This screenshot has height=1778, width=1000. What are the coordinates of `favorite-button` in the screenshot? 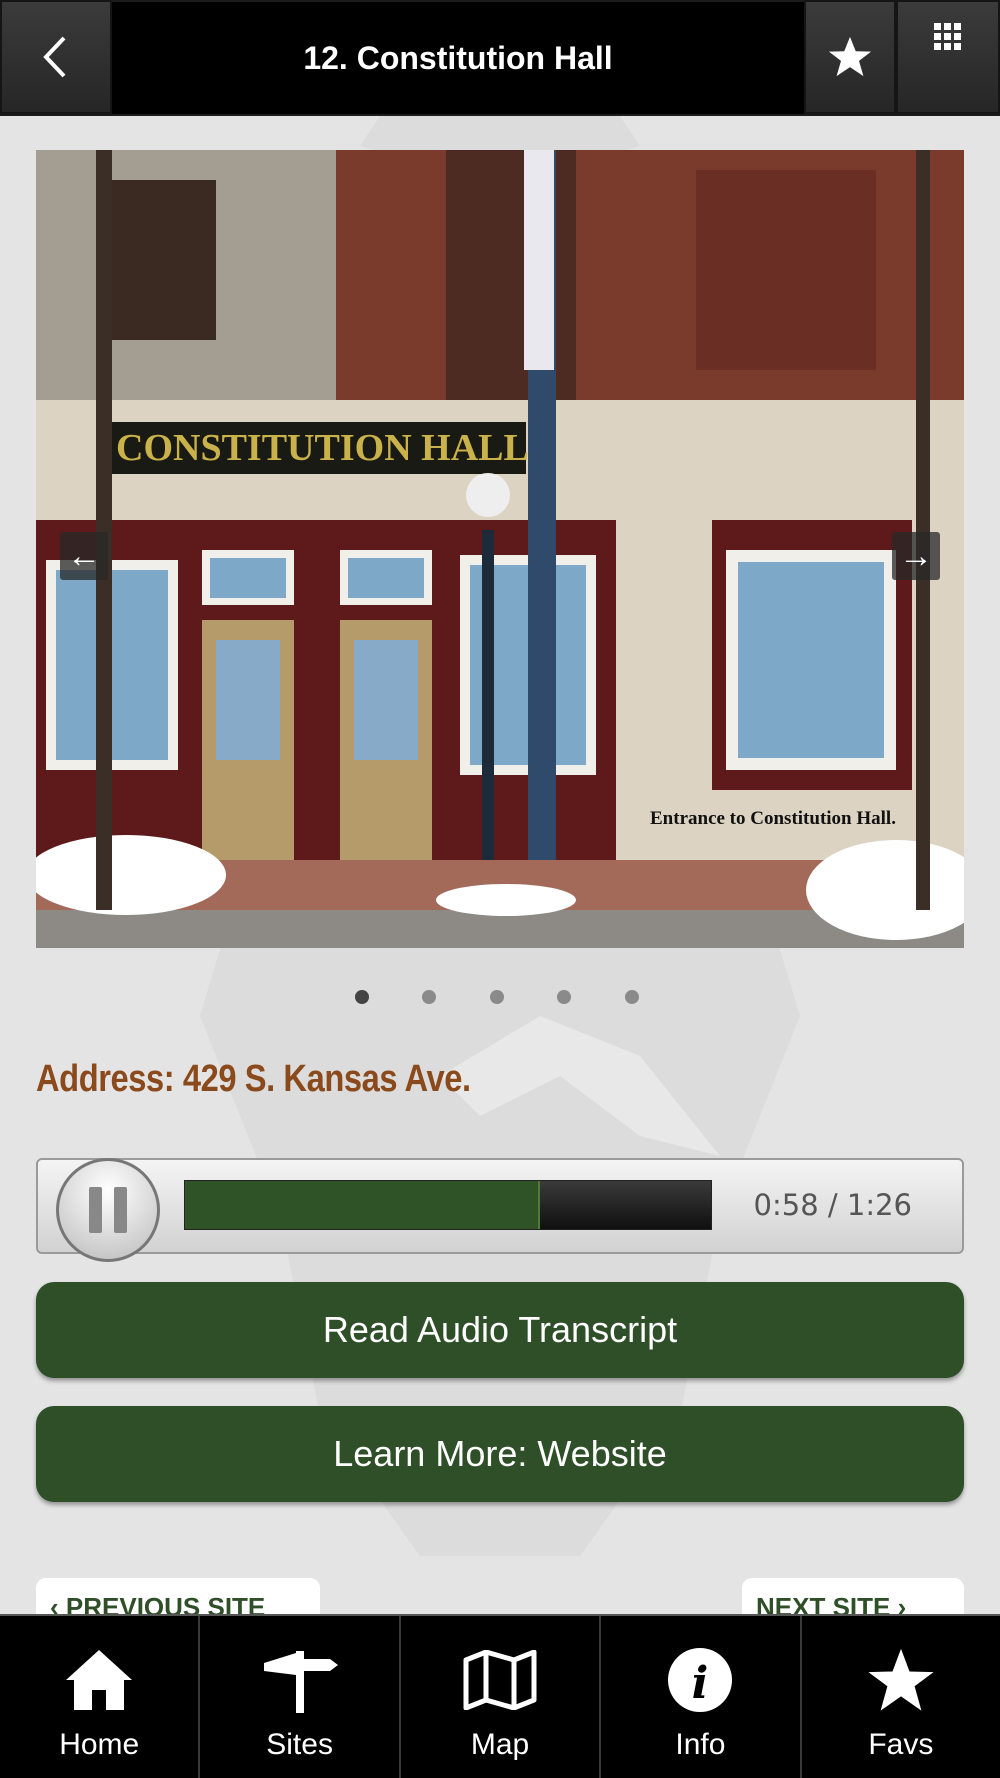 It's located at (850, 57).